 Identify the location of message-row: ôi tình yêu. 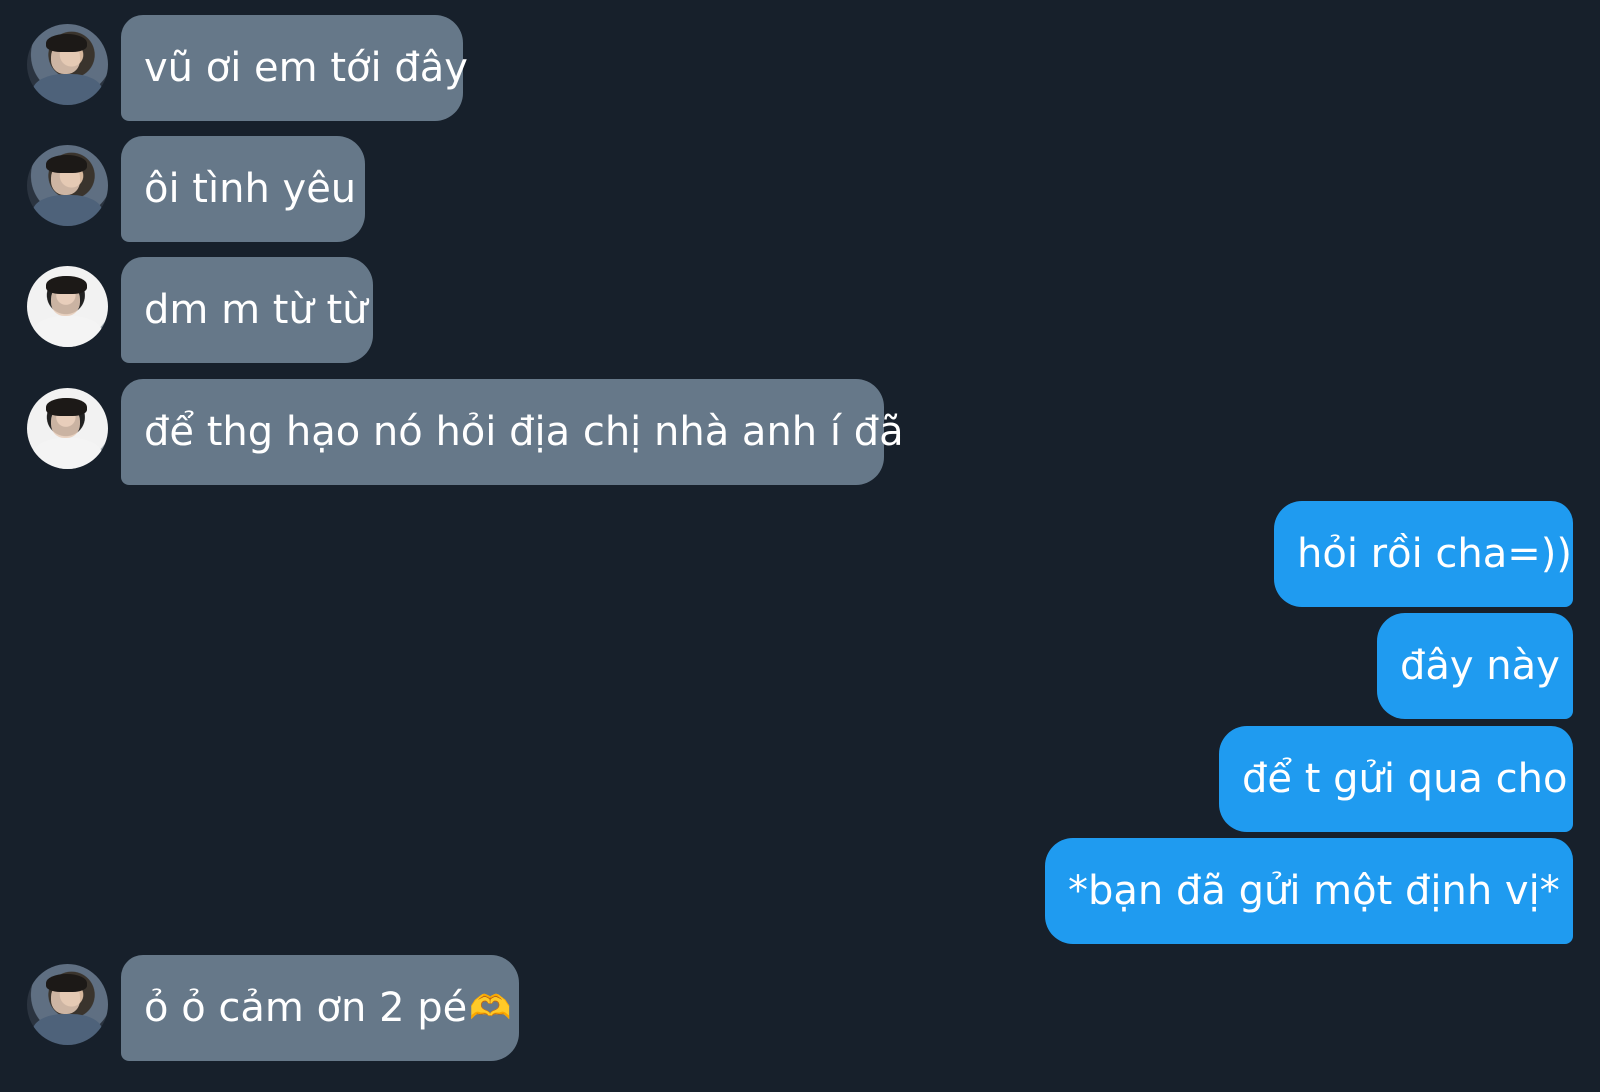
(800, 181).